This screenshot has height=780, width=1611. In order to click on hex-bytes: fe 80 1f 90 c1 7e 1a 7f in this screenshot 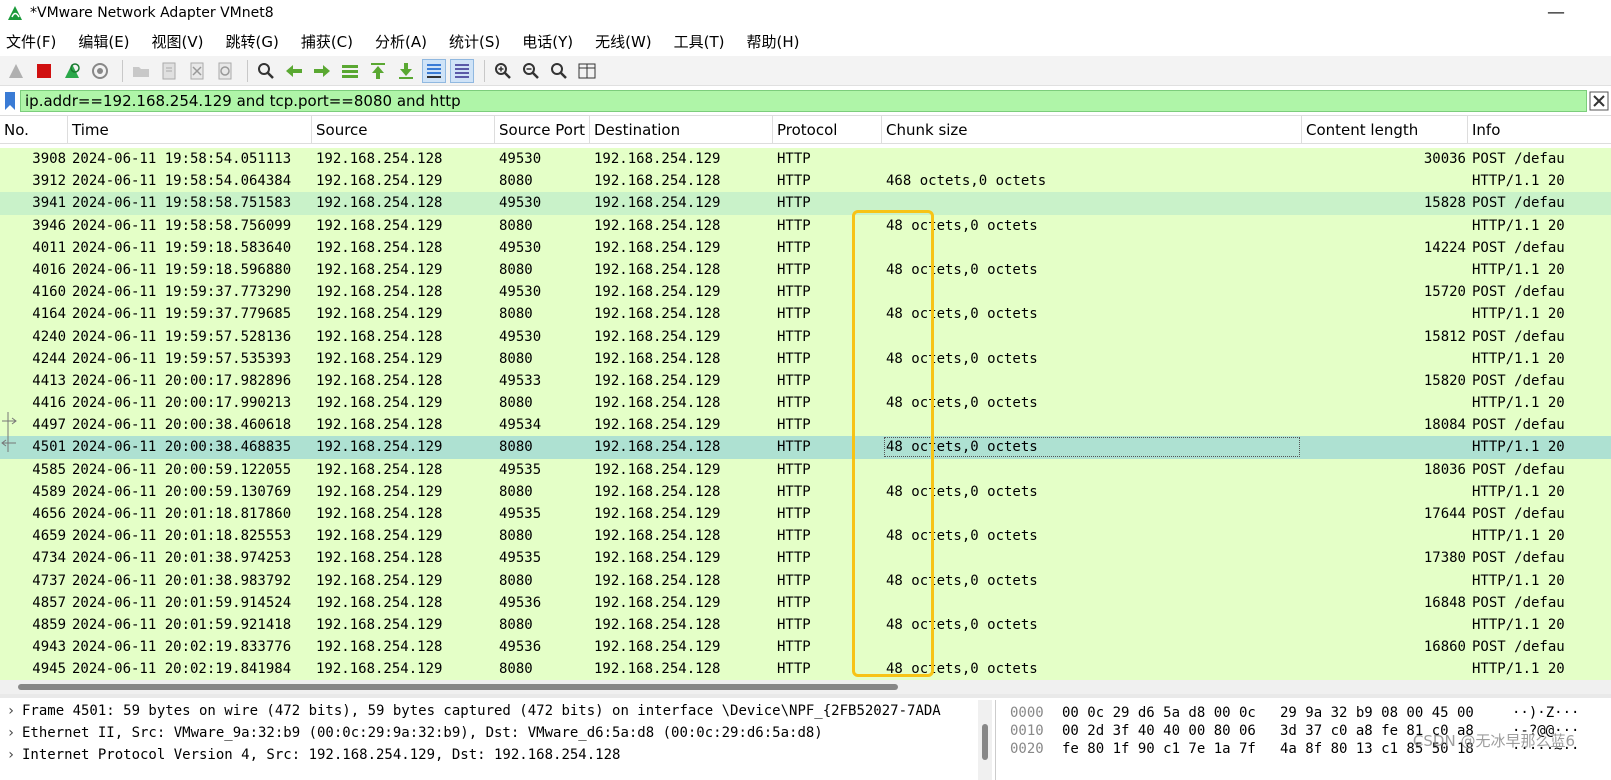, I will do `click(1159, 749)`.